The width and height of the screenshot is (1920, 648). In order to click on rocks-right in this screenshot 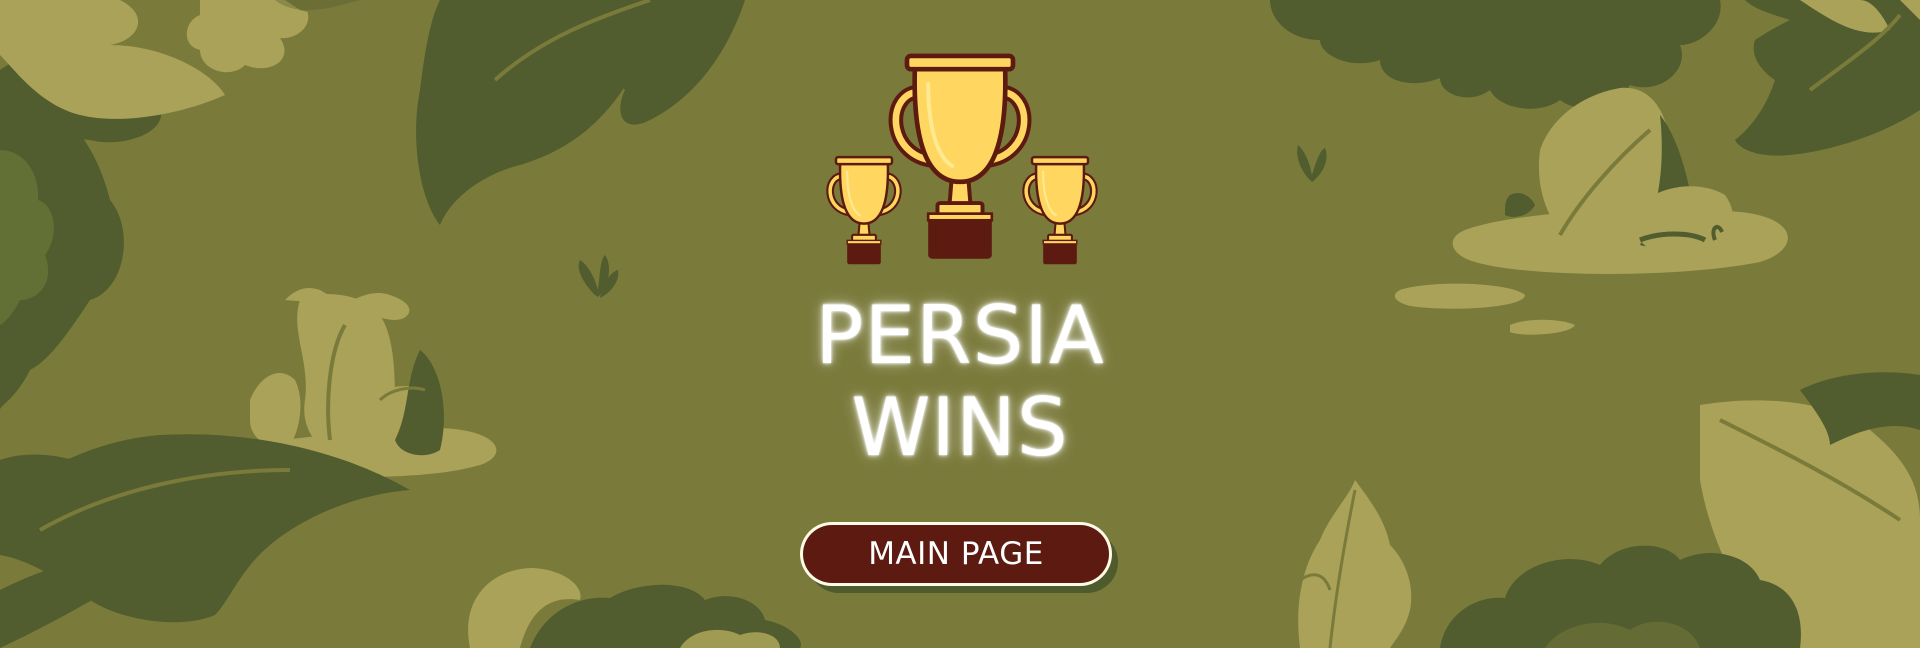, I will do `click(1591, 211)`.